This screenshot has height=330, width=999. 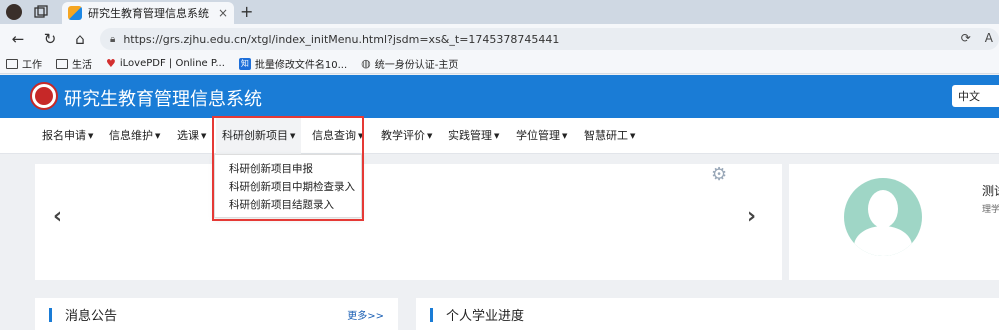 What do you see at coordinates (707, 314) in the screenshot?
I see `progress-panel: 个人学业进度` at bounding box center [707, 314].